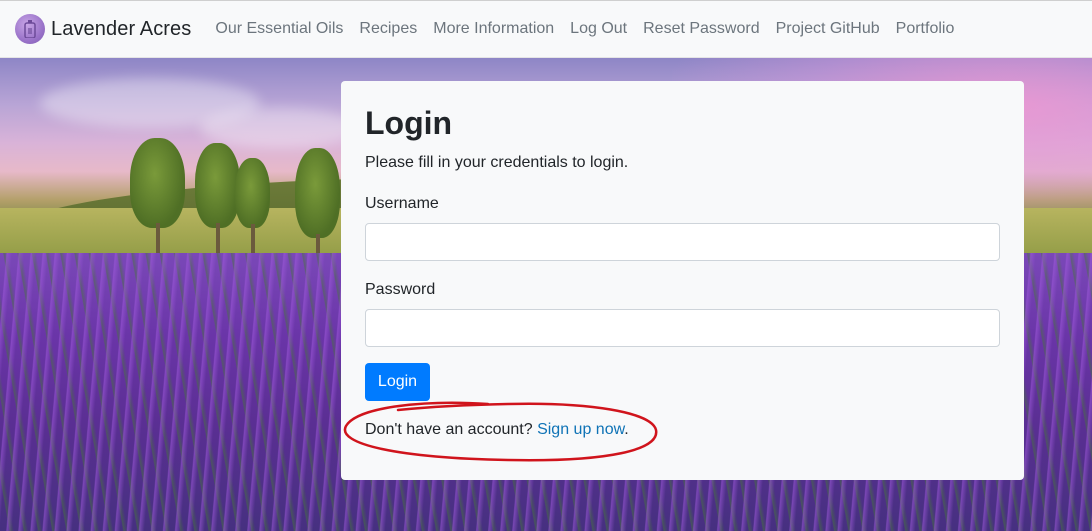 Image resolution: width=1092 pixels, height=531 pixels. Describe the element at coordinates (279, 29) in the screenshot. I see `nav-link-essential-oils: Our Essential Oils` at that location.